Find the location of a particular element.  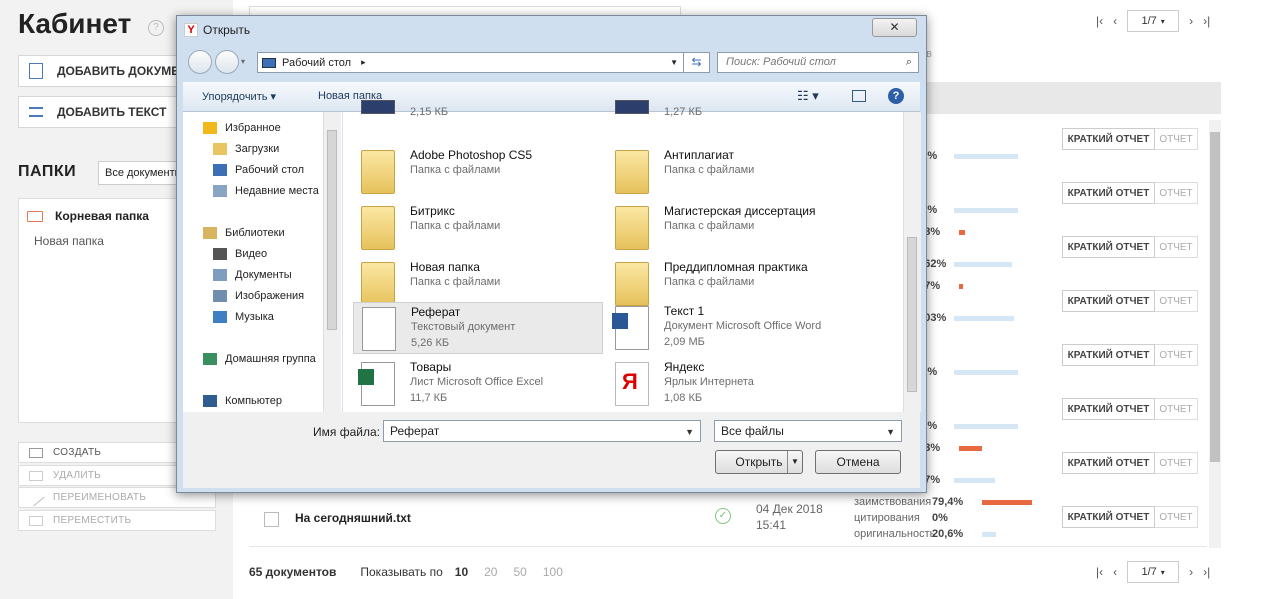

borrowing-label: заимствования is located at coordinates (893, 502).